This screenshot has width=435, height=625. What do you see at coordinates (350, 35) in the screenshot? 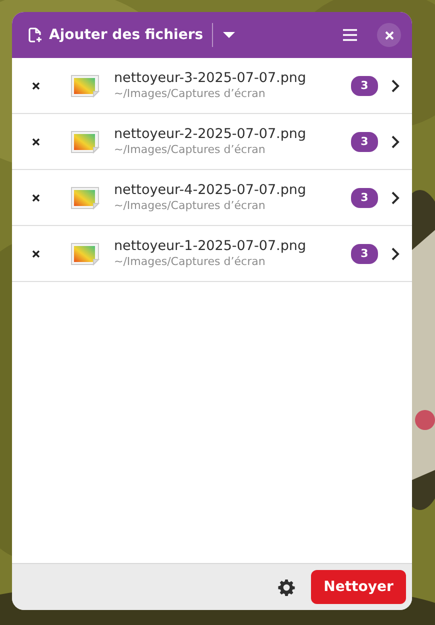
I see `menu-icon` at bounding box center [350, 35].